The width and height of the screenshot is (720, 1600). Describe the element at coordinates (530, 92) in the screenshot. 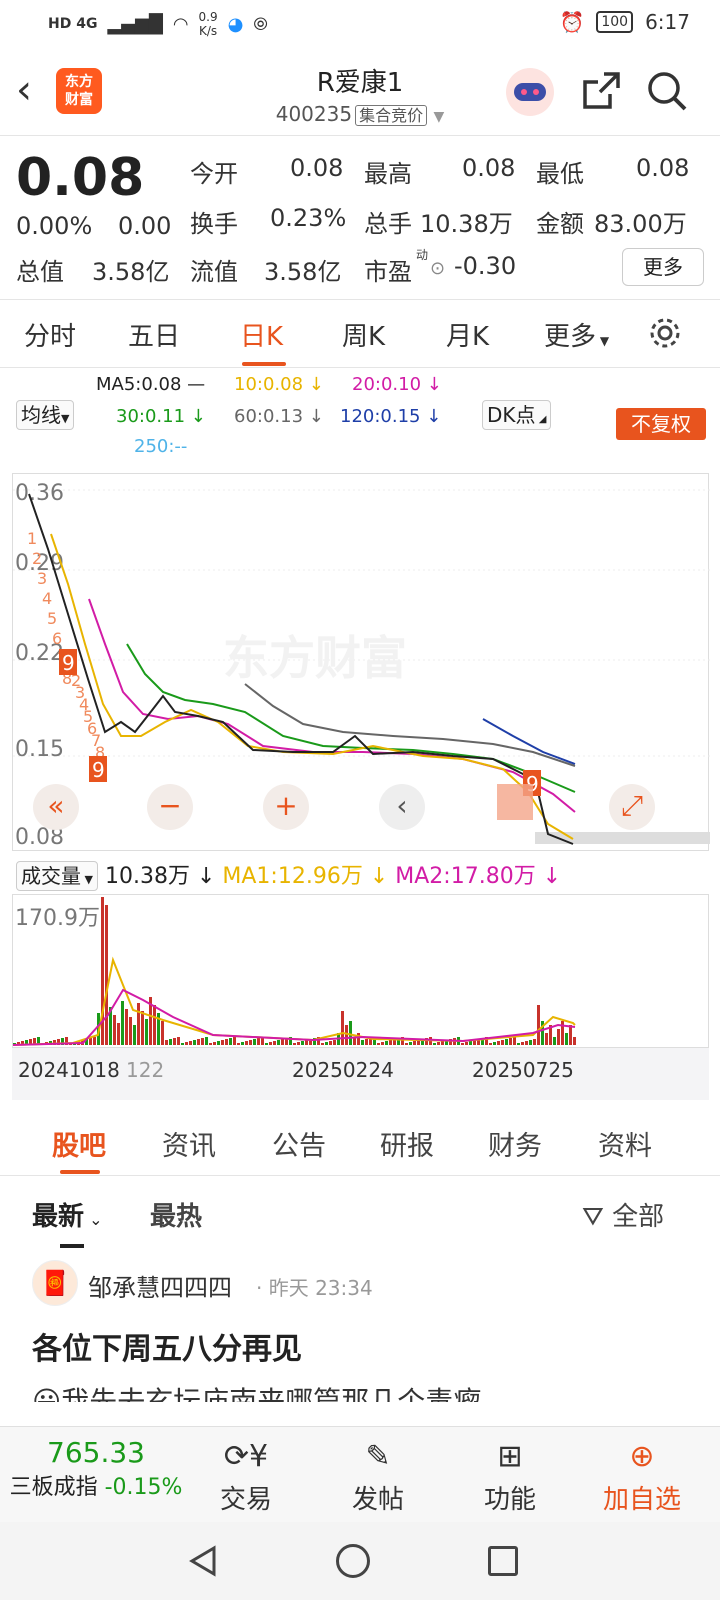

I see `assistant-robot-icon` at that location.